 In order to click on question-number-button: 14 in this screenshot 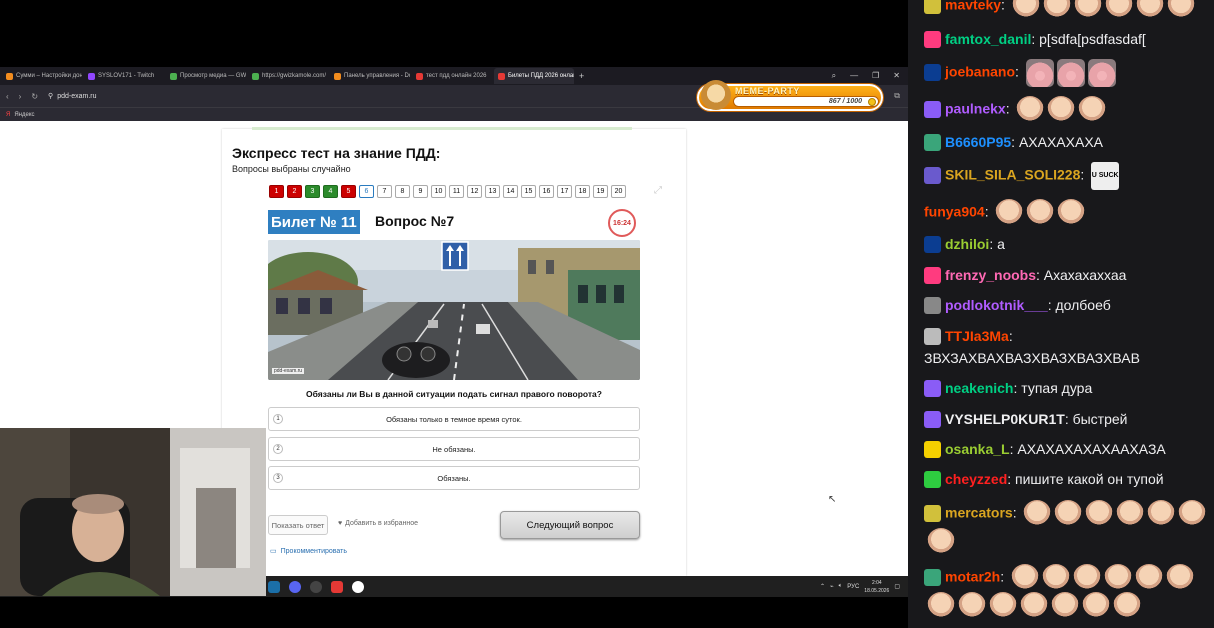, I will do `click(510, 191)`.